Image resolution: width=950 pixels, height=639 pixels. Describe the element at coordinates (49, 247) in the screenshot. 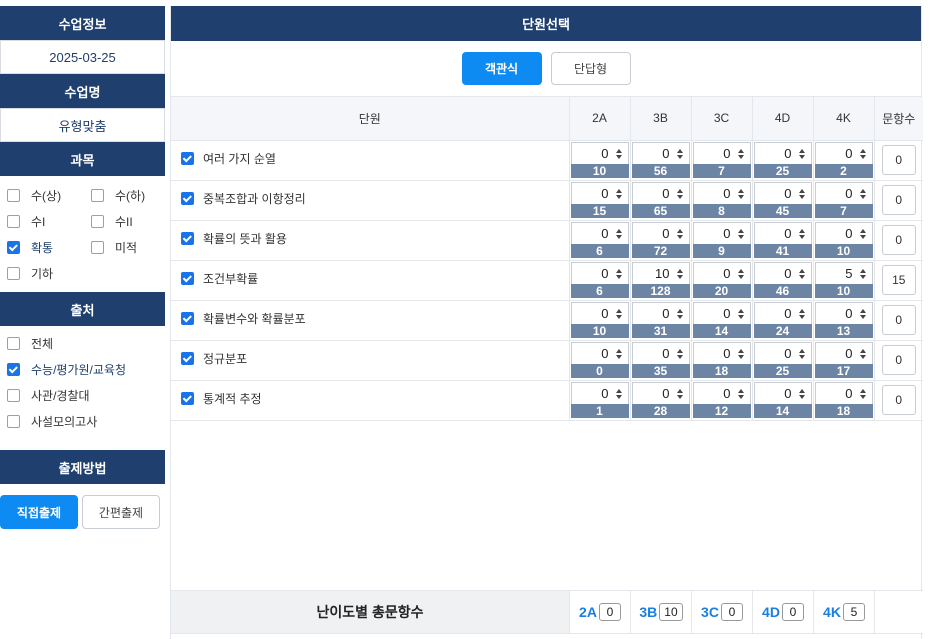

I see `subject-option: 확통` at that location.